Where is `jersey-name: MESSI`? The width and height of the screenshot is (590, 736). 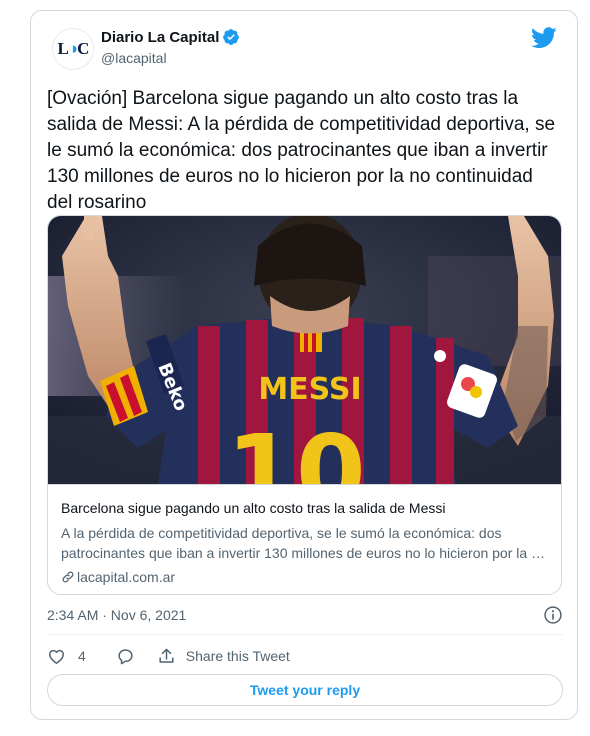
jersey-name: MESSI is located at coordinates (309, 389).